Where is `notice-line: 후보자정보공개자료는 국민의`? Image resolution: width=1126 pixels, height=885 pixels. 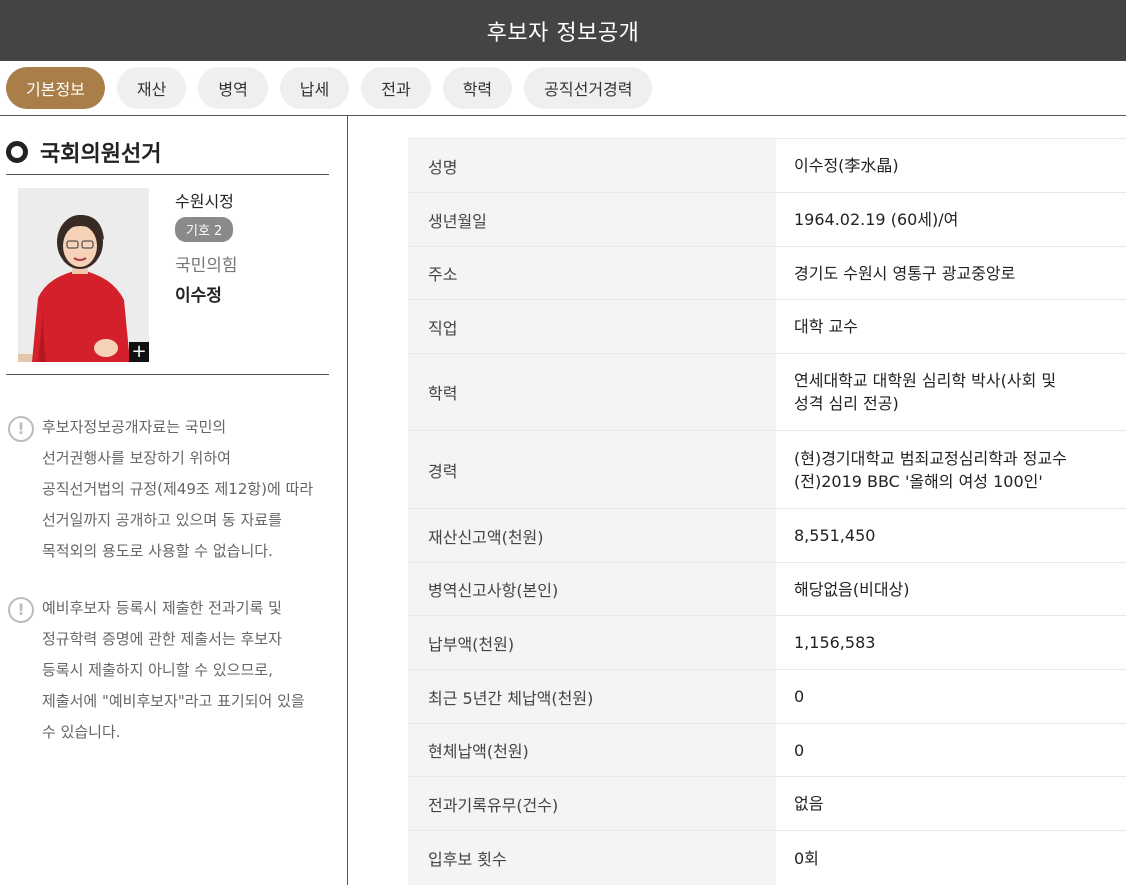
notice-line: 후보자정보공개자료는 국민의 is located at coordinates (134, 427).